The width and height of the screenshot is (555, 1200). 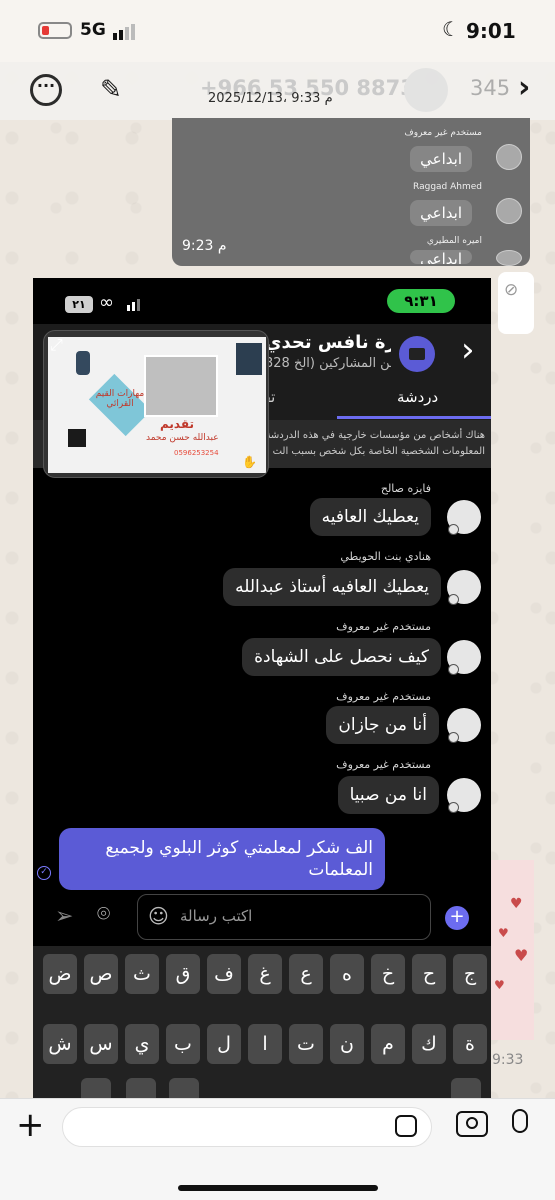 I want to click on keyboard-key: خ, so click(x=388, y=974).